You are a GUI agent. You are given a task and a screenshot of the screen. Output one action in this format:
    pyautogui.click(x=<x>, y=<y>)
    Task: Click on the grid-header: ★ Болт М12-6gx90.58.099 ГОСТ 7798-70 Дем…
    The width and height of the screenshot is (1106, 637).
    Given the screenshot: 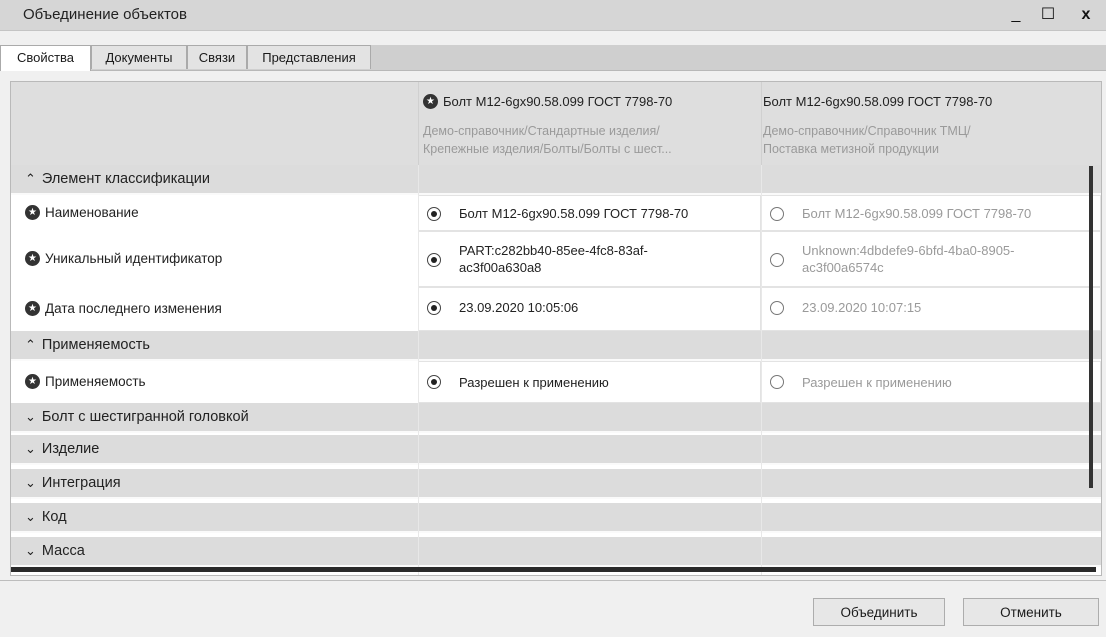 What is the action you would take?
    pyautogui.click(x=556, y=123)
    